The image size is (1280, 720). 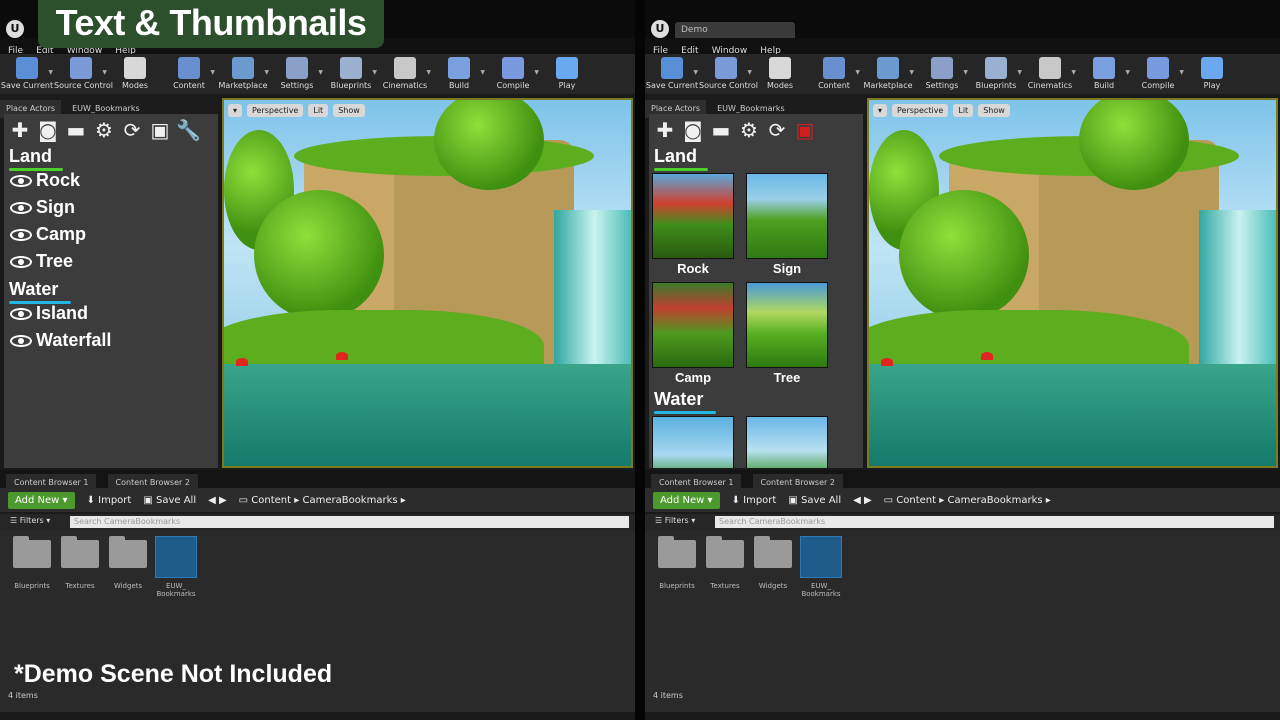 I want to click on bookmark-waterfall: Waterfall, so click(x=111, y=340).